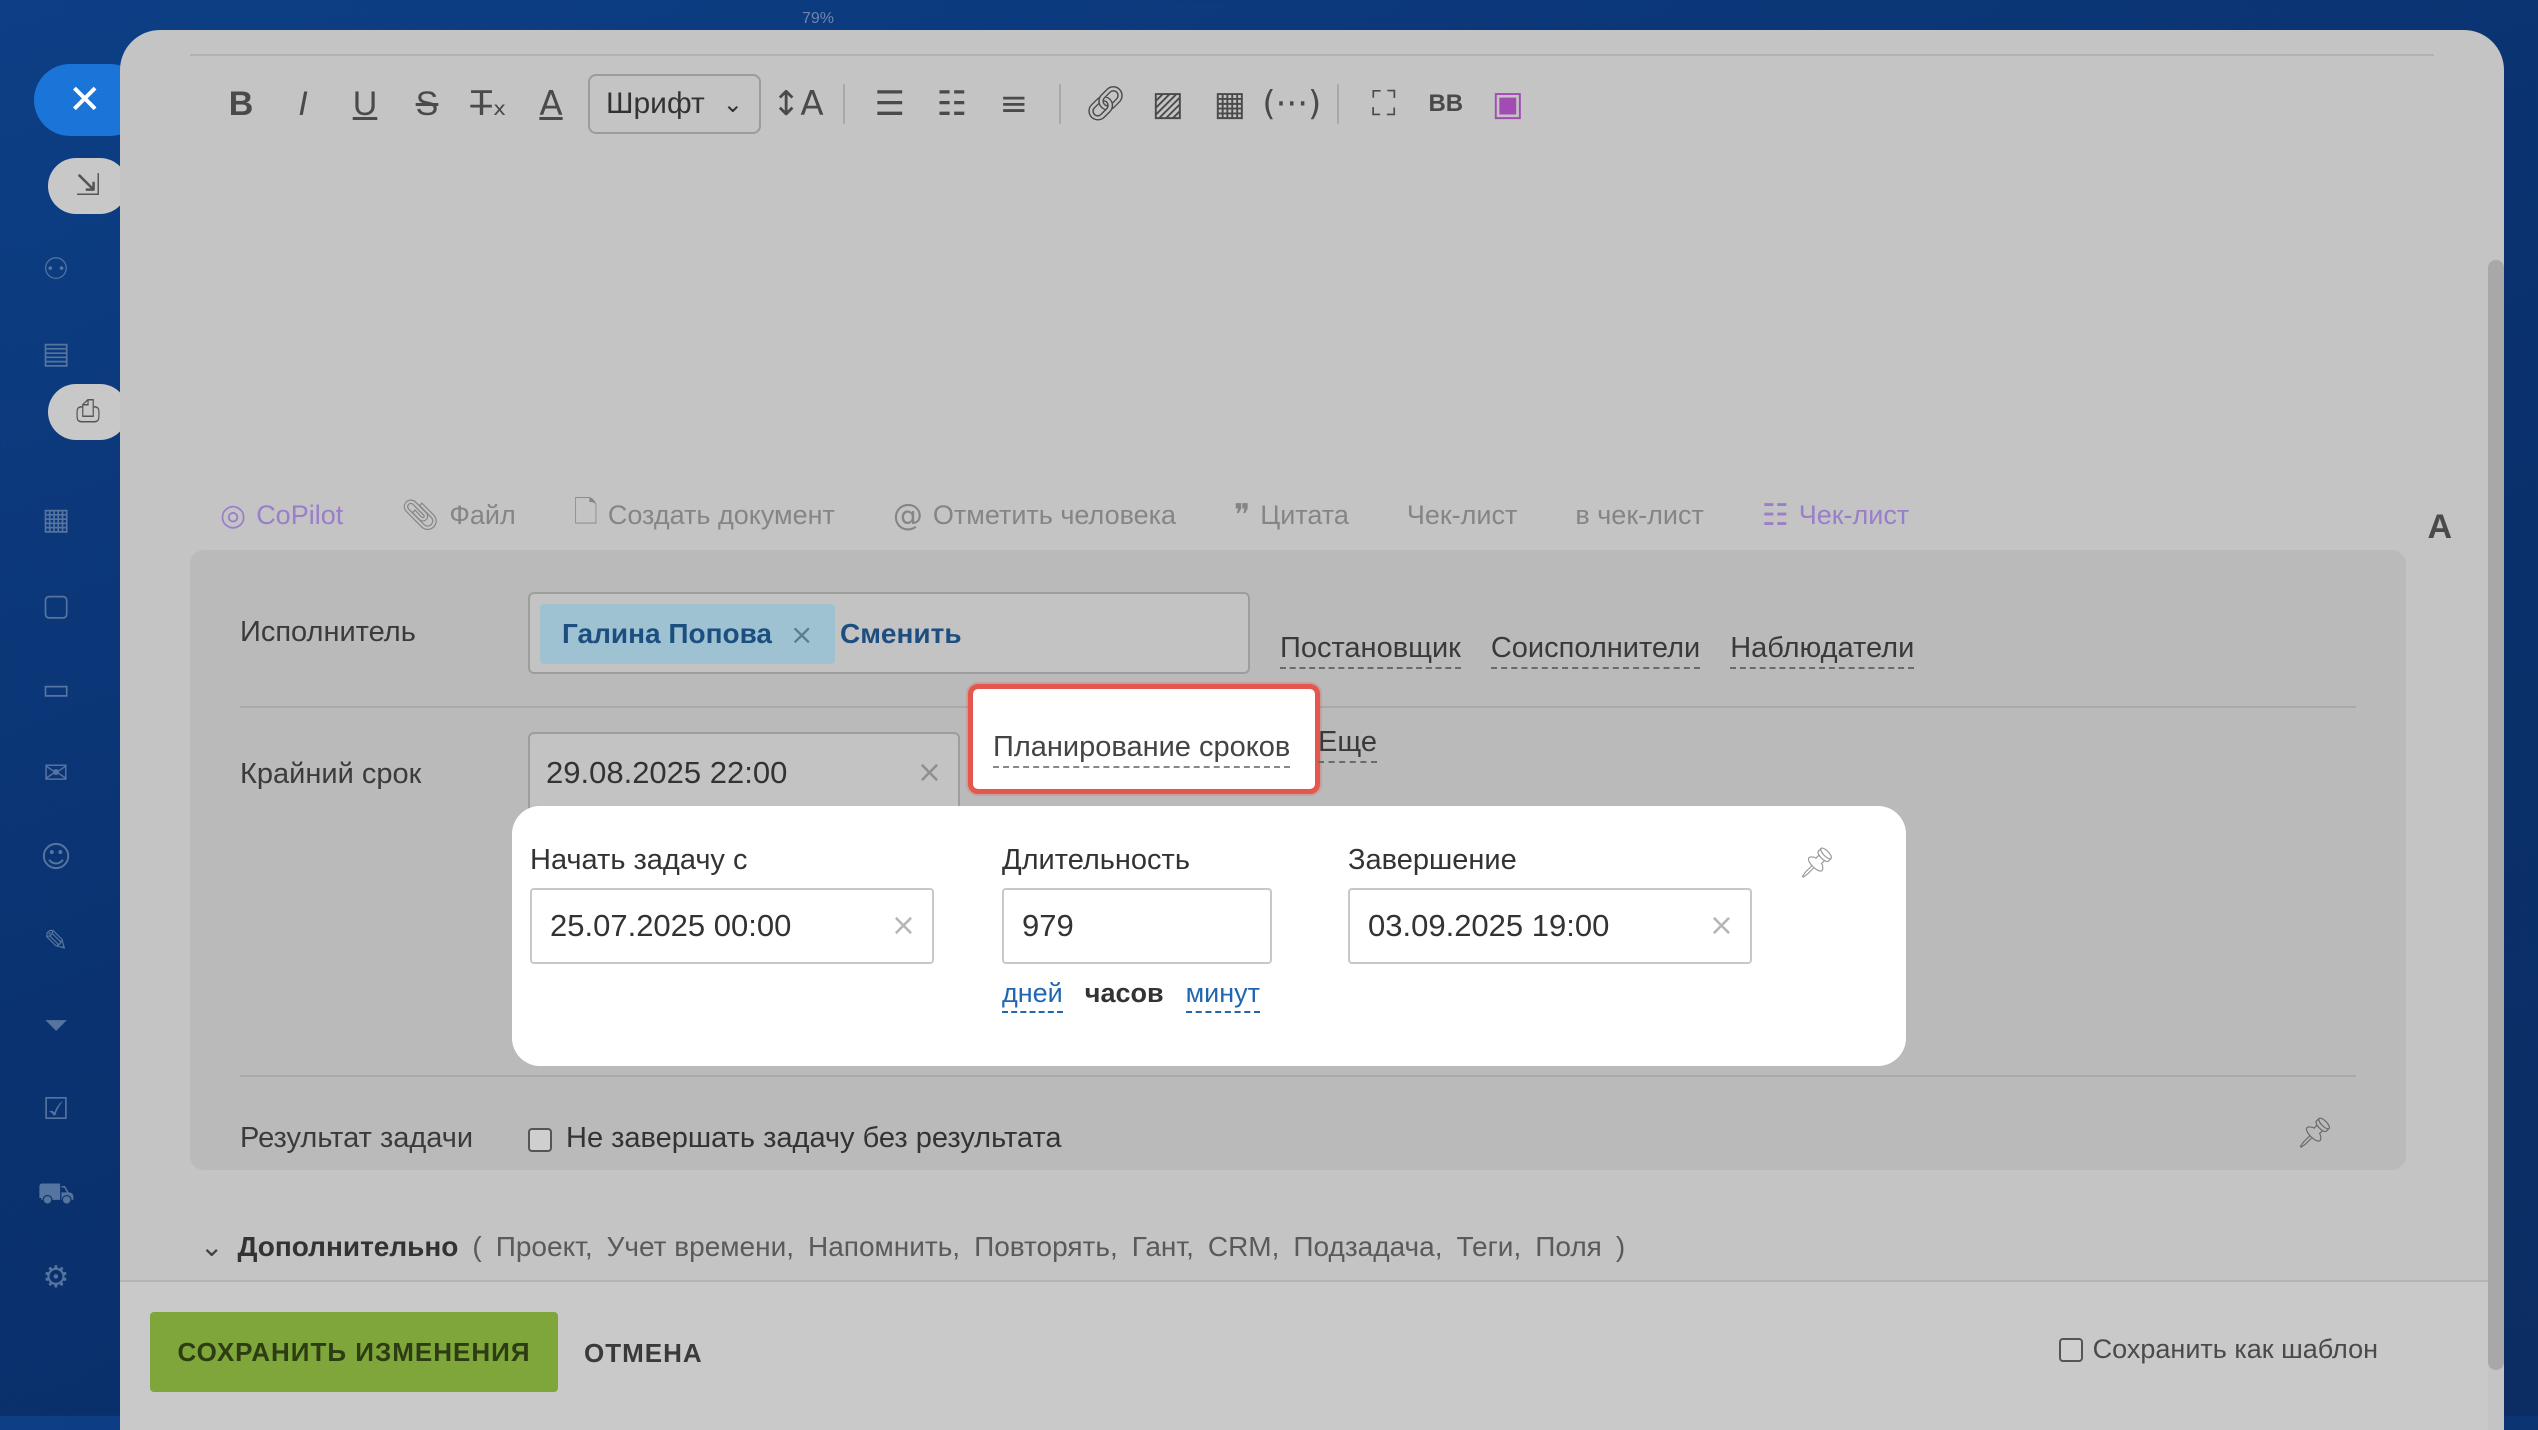  Describe the element at coordinates (354, 1352) in the screenshot. I see `save-changes-button: СОХРАНИТЬ ИЗМЕНЕНИЯ` at that location.